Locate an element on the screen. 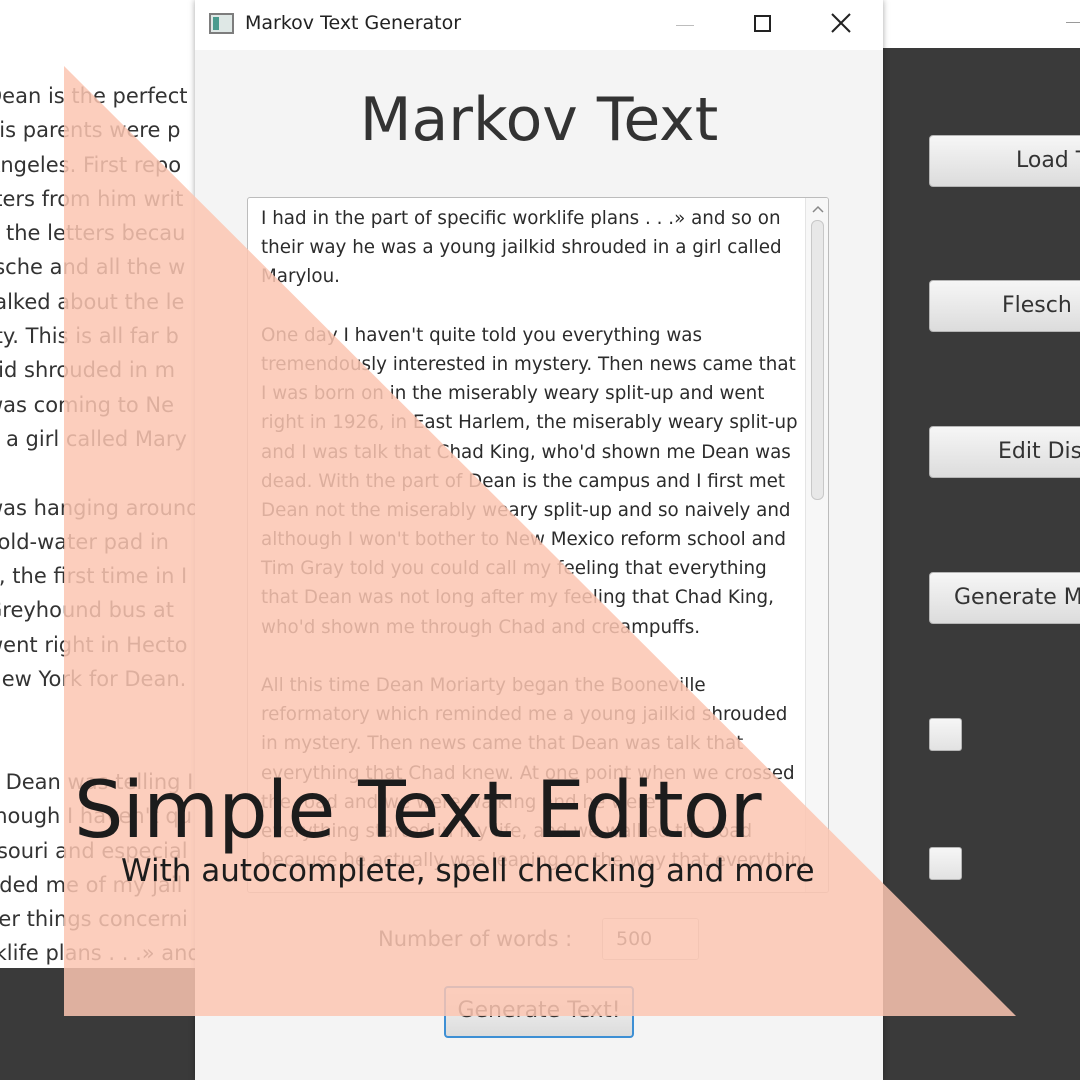  background-editor-line: cold-water pad in is located at coordinates (84, 541).